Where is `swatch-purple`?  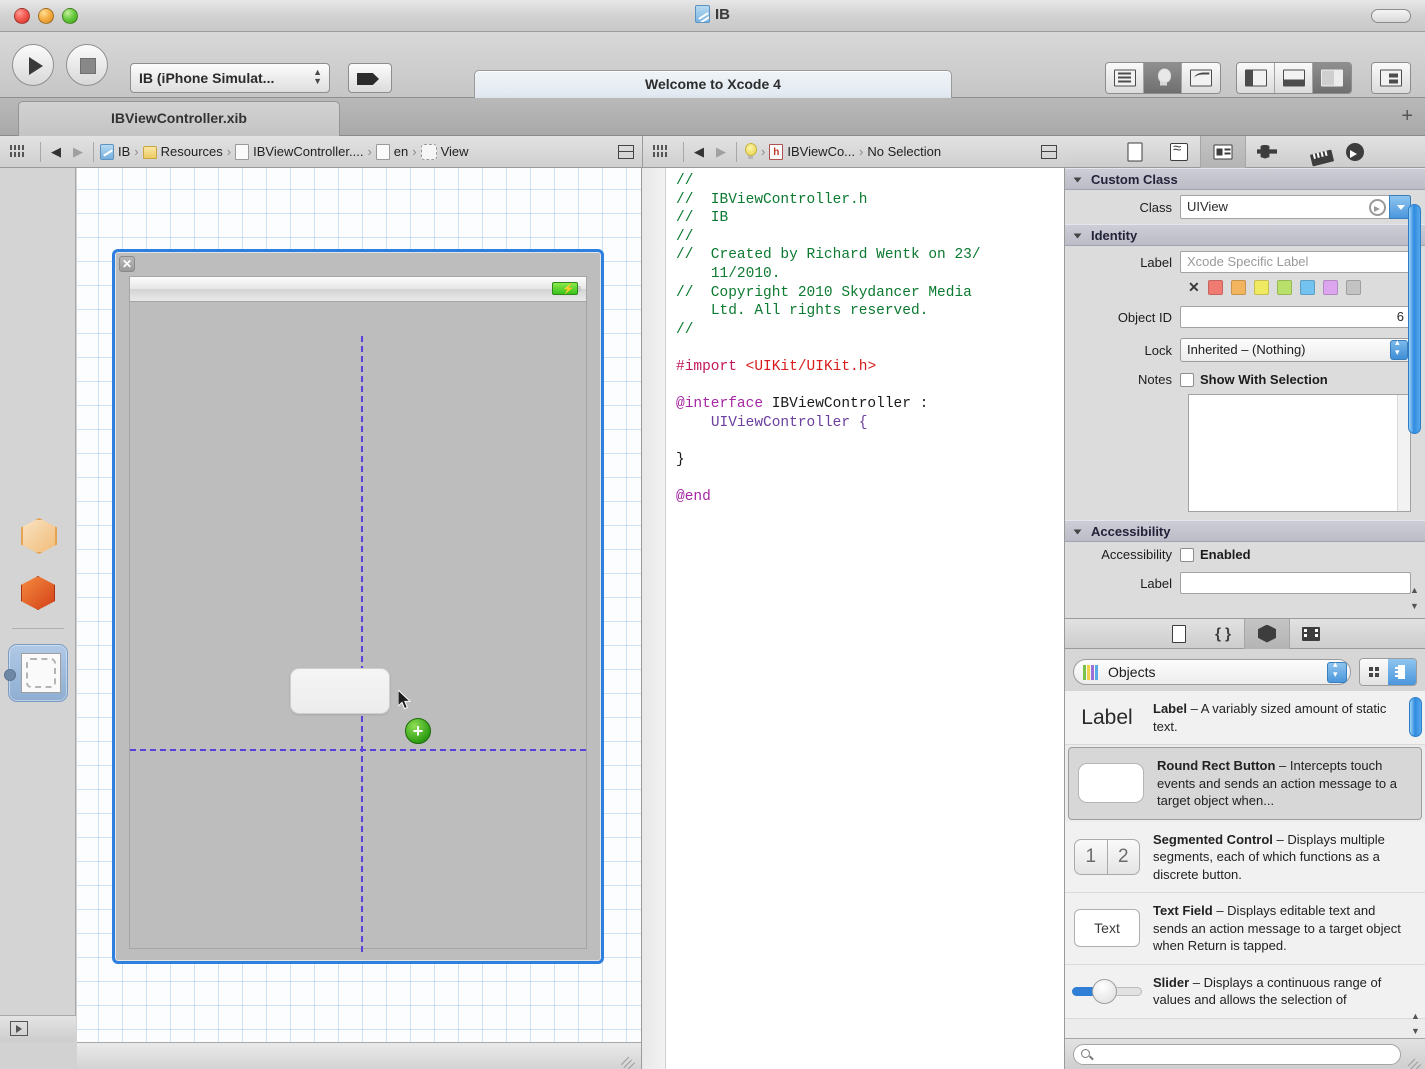 swatch-purple is located at coordinates (1330, 287).